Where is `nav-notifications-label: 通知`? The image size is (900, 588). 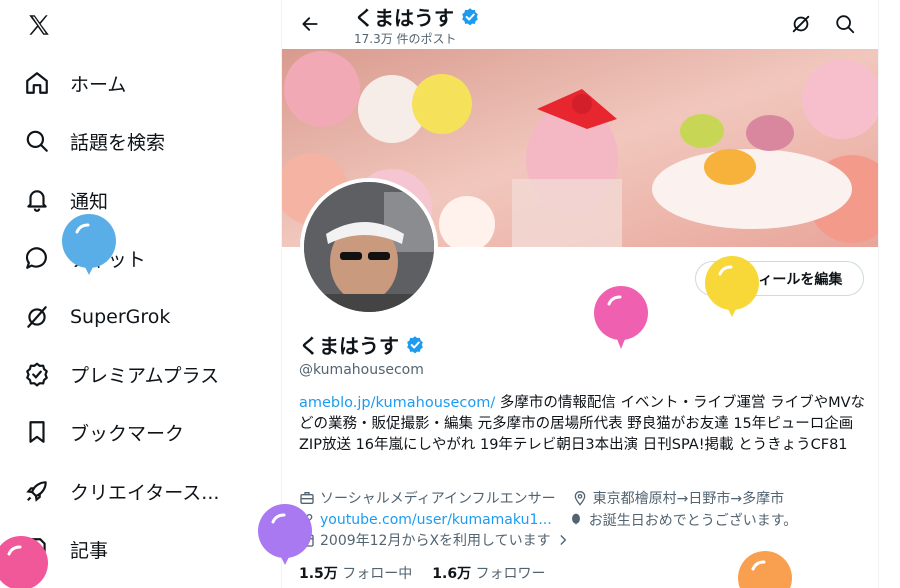 nav-notifications-label: 通知 is located at coordinates (89, 201).